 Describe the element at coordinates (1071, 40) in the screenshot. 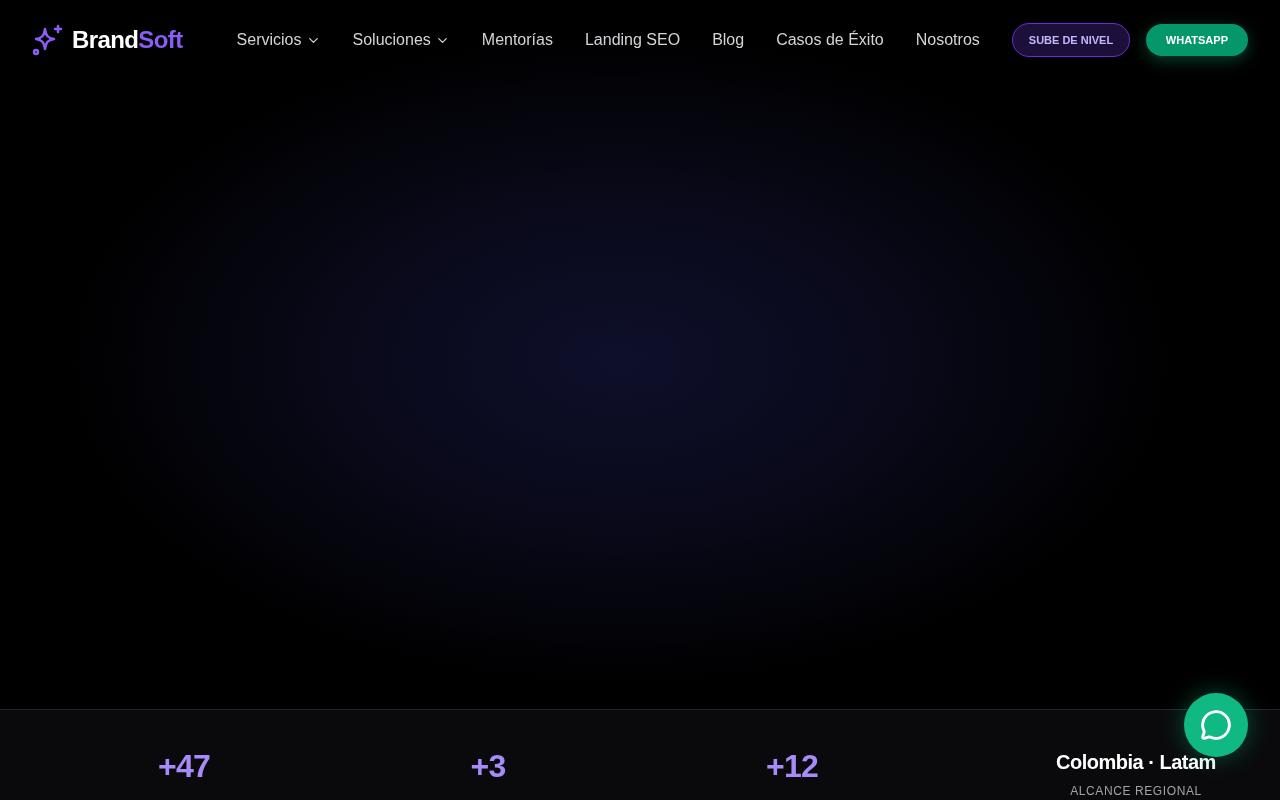

I see `upgrade-button: SUBE DE NIVEL` at that location.